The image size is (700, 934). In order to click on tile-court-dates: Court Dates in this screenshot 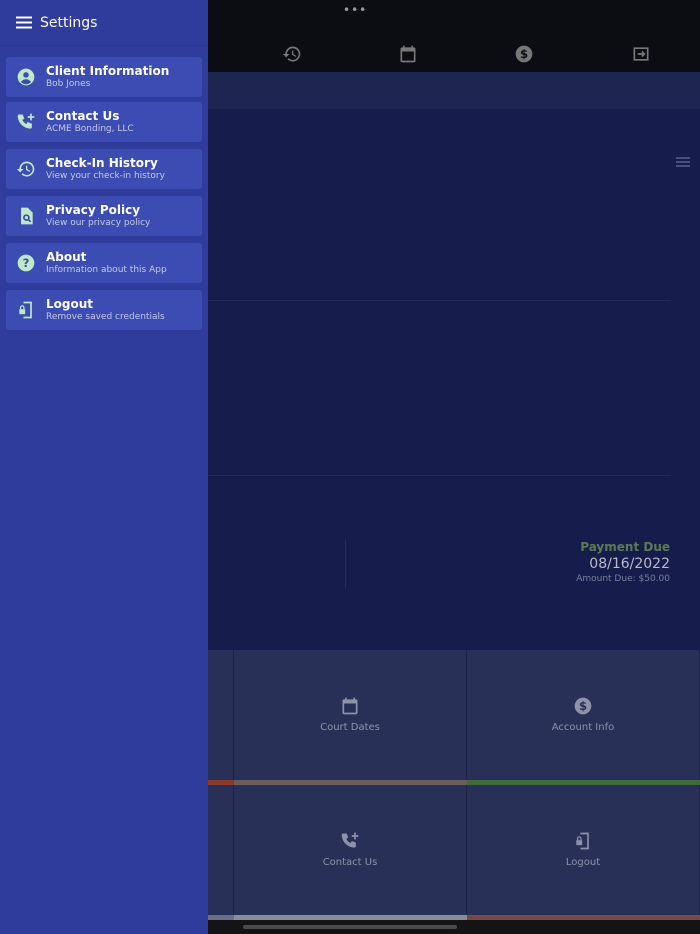, I will do `click(350, 715)`.